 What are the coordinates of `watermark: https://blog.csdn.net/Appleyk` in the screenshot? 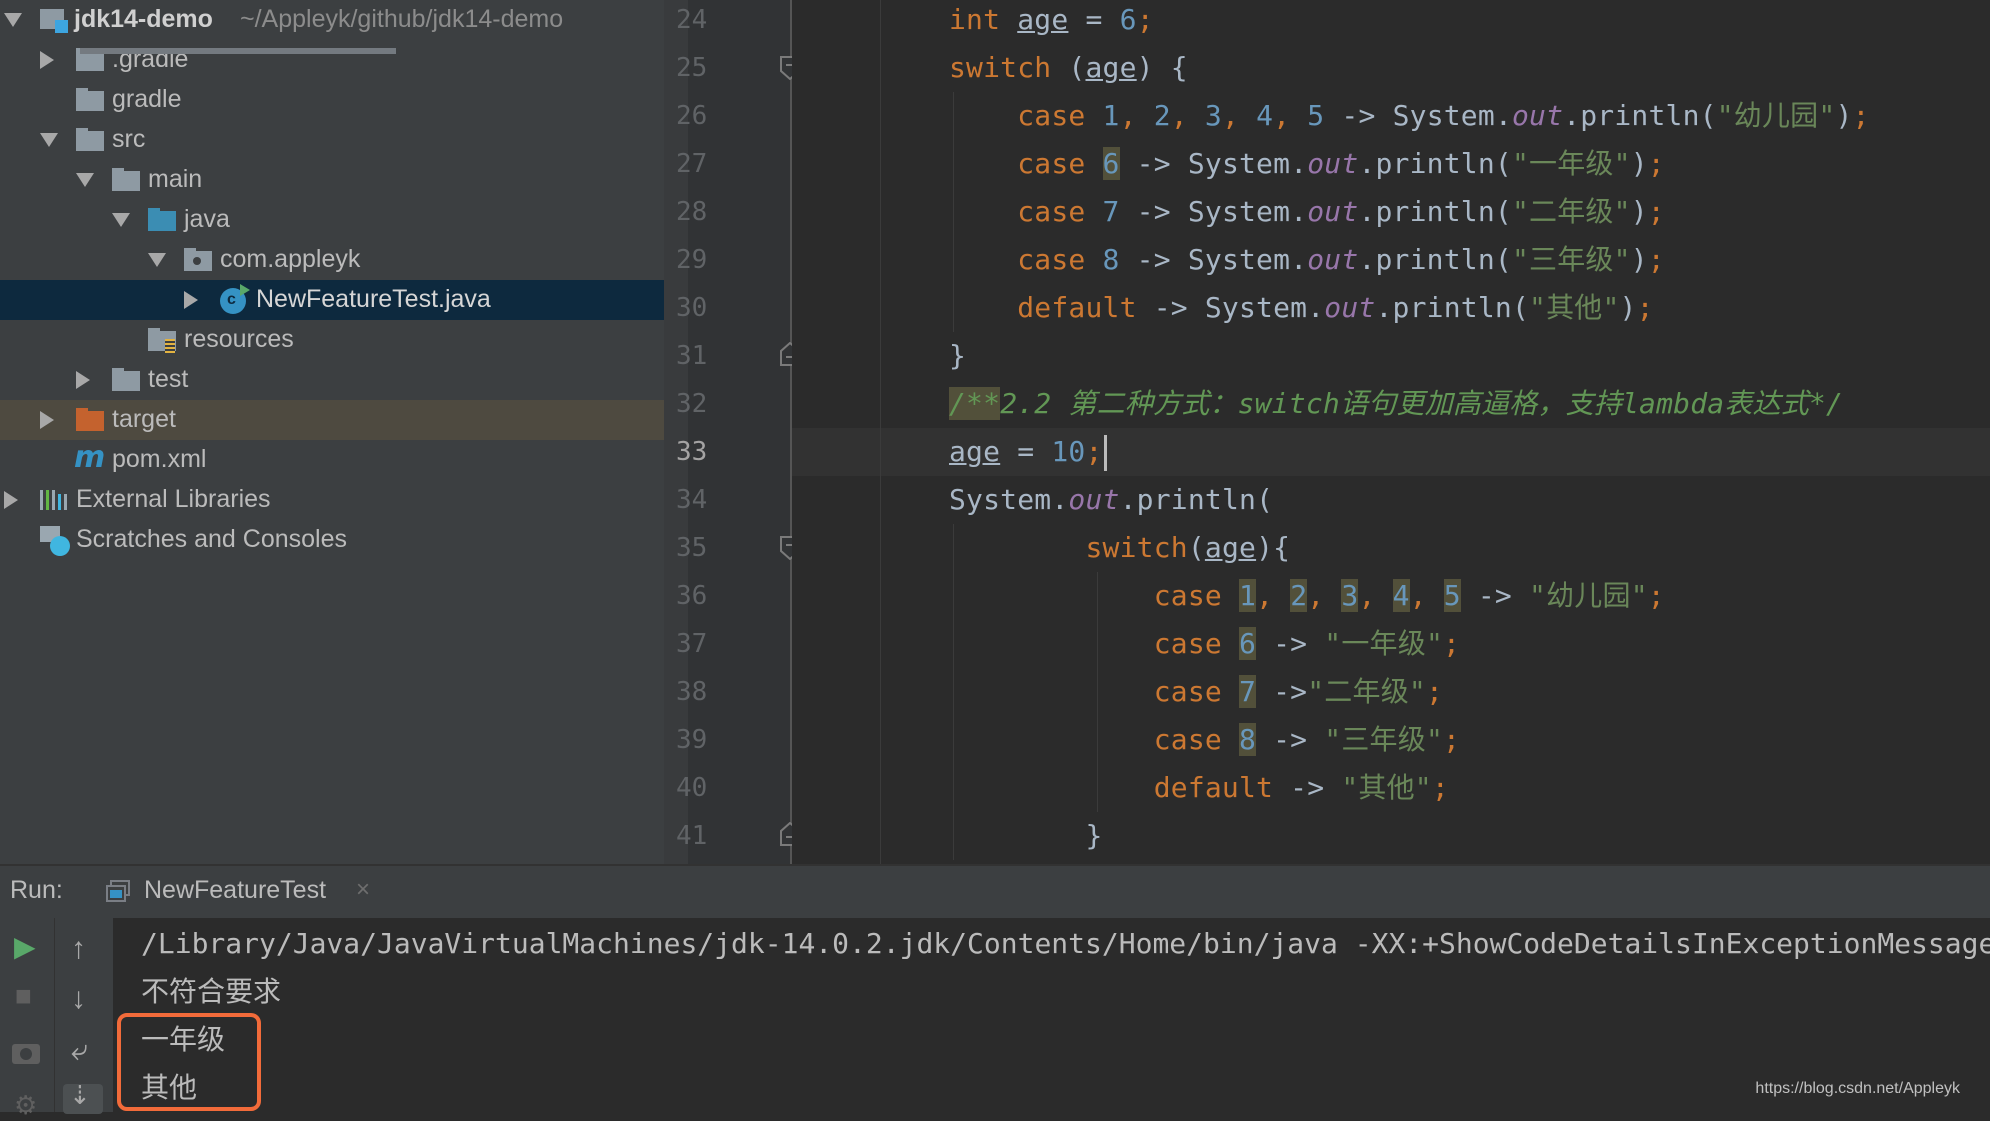 It's located at (1857, 1088).